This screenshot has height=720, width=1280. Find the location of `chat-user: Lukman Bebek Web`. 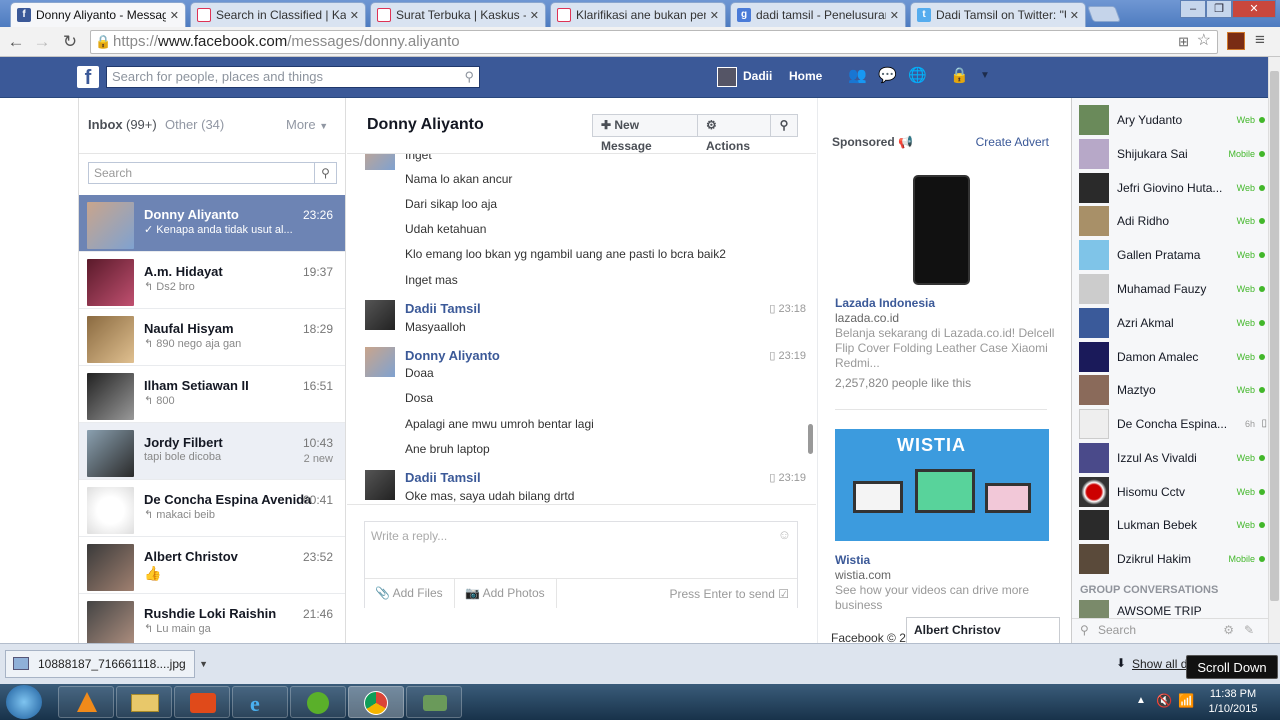

chat-user: Lukman Bebek Web is located at coordinates (1173, 525).